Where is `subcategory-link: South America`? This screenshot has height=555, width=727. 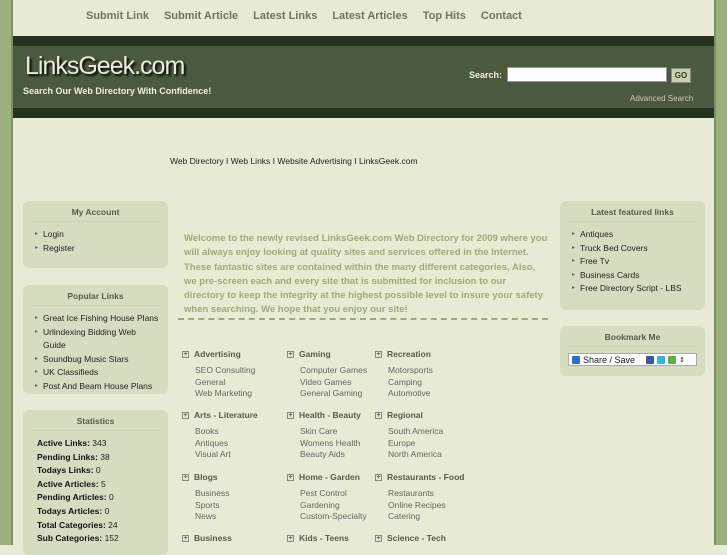 subcategory-link: South America is located at coordinates (409, 432).